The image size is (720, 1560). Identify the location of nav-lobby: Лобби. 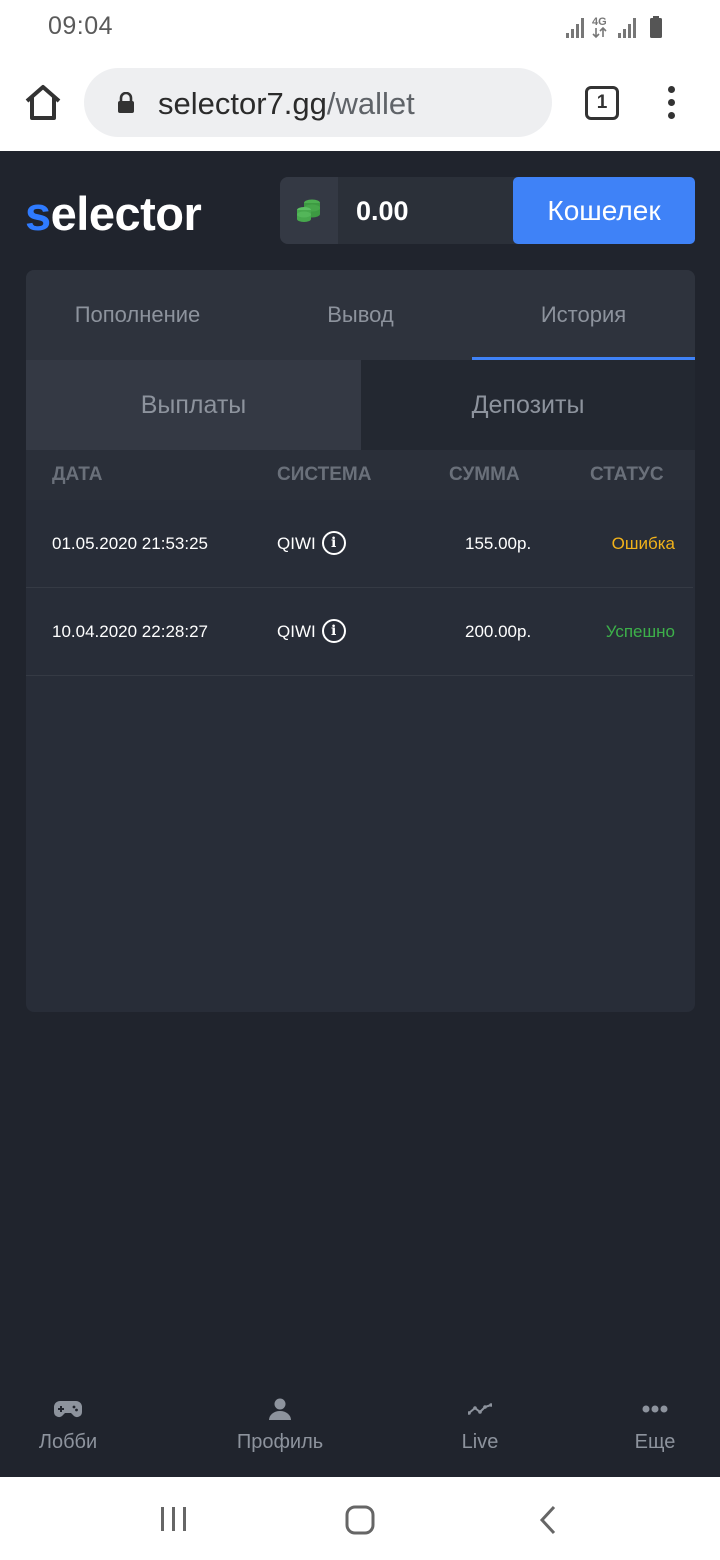
(74, 1414).